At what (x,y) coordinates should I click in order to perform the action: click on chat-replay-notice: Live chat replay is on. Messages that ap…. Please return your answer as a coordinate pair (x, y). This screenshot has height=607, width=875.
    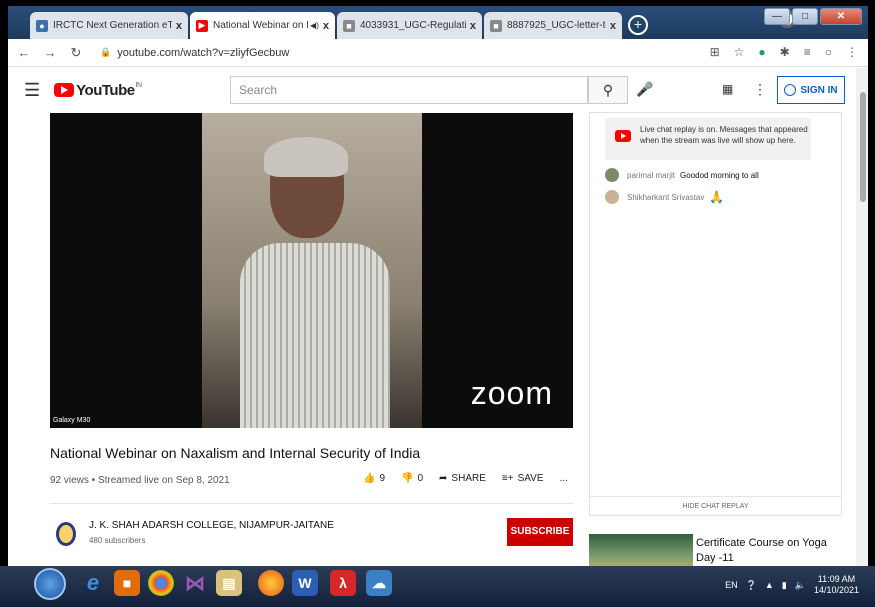
    Looking at the image, I should click on (708, 139).